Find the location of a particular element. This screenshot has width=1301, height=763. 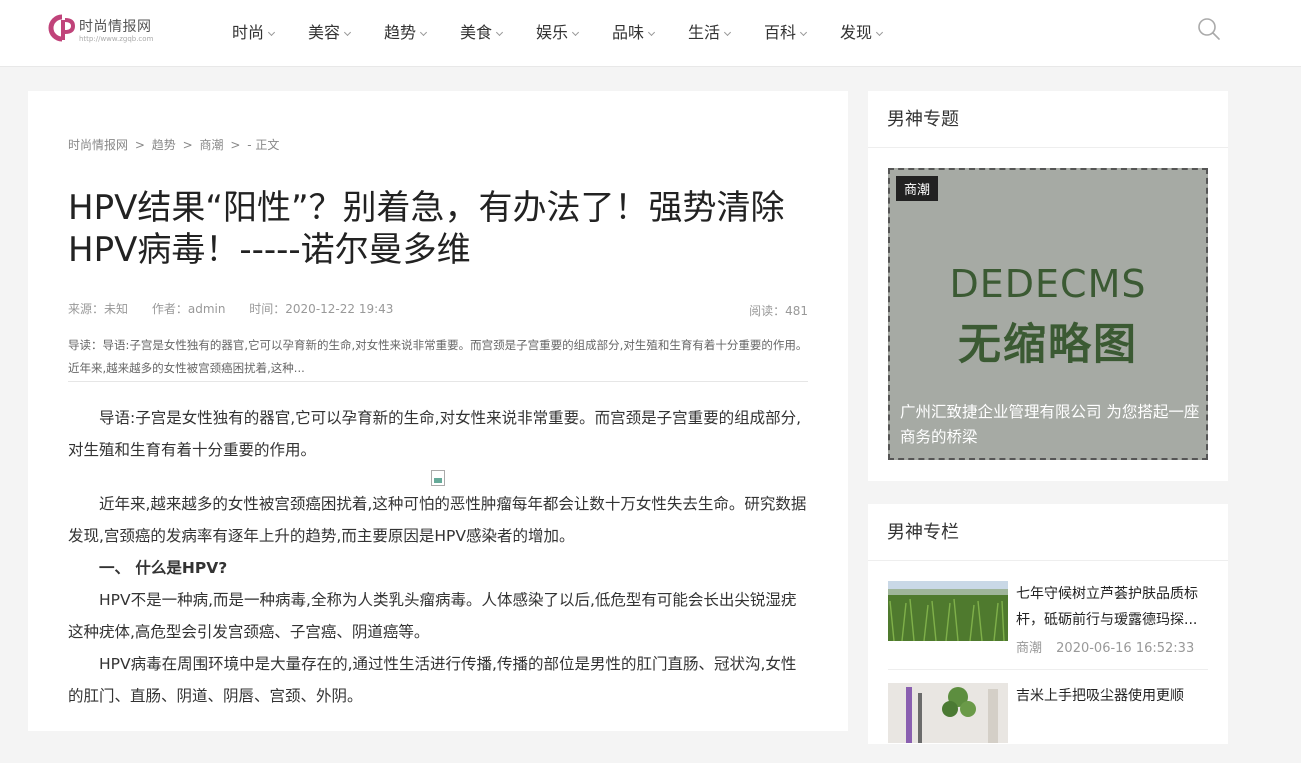

nav-item-entertainment: 娱乐 is located at coordinates (558, 30).